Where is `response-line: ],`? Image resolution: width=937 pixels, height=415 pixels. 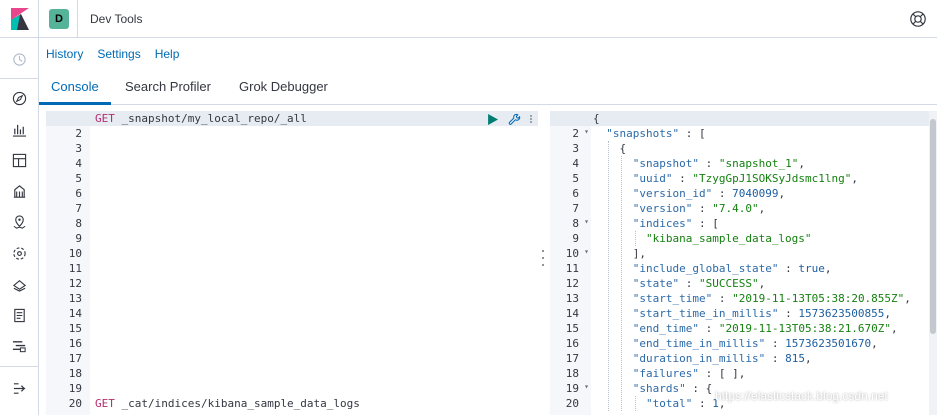 response-line: ], is located at coordinates (619, 253).